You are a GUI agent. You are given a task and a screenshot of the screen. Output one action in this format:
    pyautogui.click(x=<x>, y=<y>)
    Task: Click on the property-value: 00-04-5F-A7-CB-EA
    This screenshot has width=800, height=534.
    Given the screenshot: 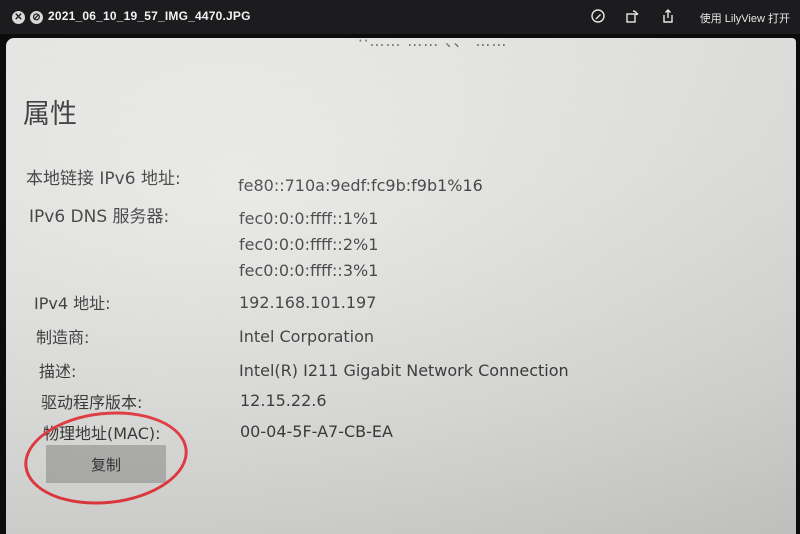 What is the action you would take?
    pyautogui.click(x=316, y=431)
    